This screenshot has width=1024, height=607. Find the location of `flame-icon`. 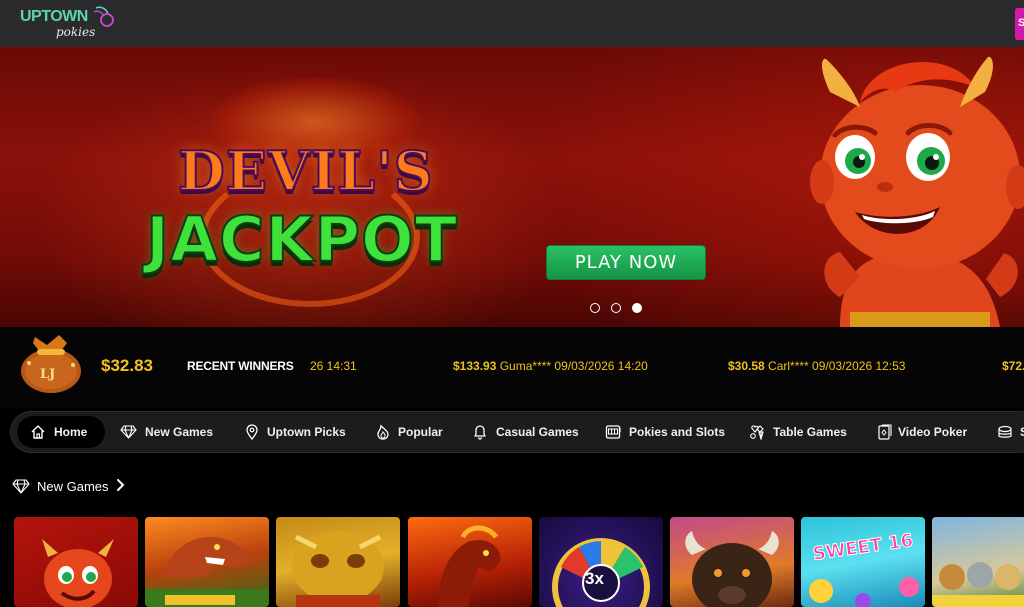

flame-icon is located at coordinates (383, 432).